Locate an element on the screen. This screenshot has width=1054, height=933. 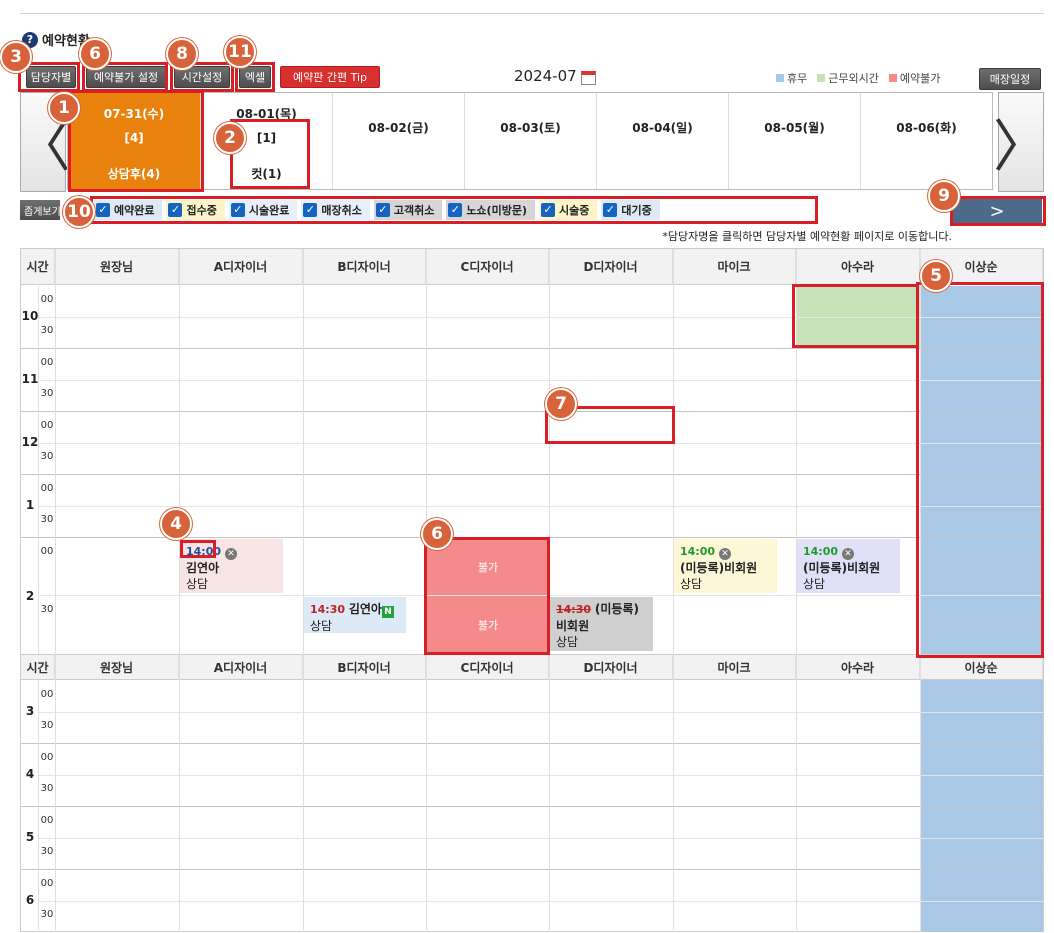
date-cell: 08-06(화) is located at coordinates (926, 141).